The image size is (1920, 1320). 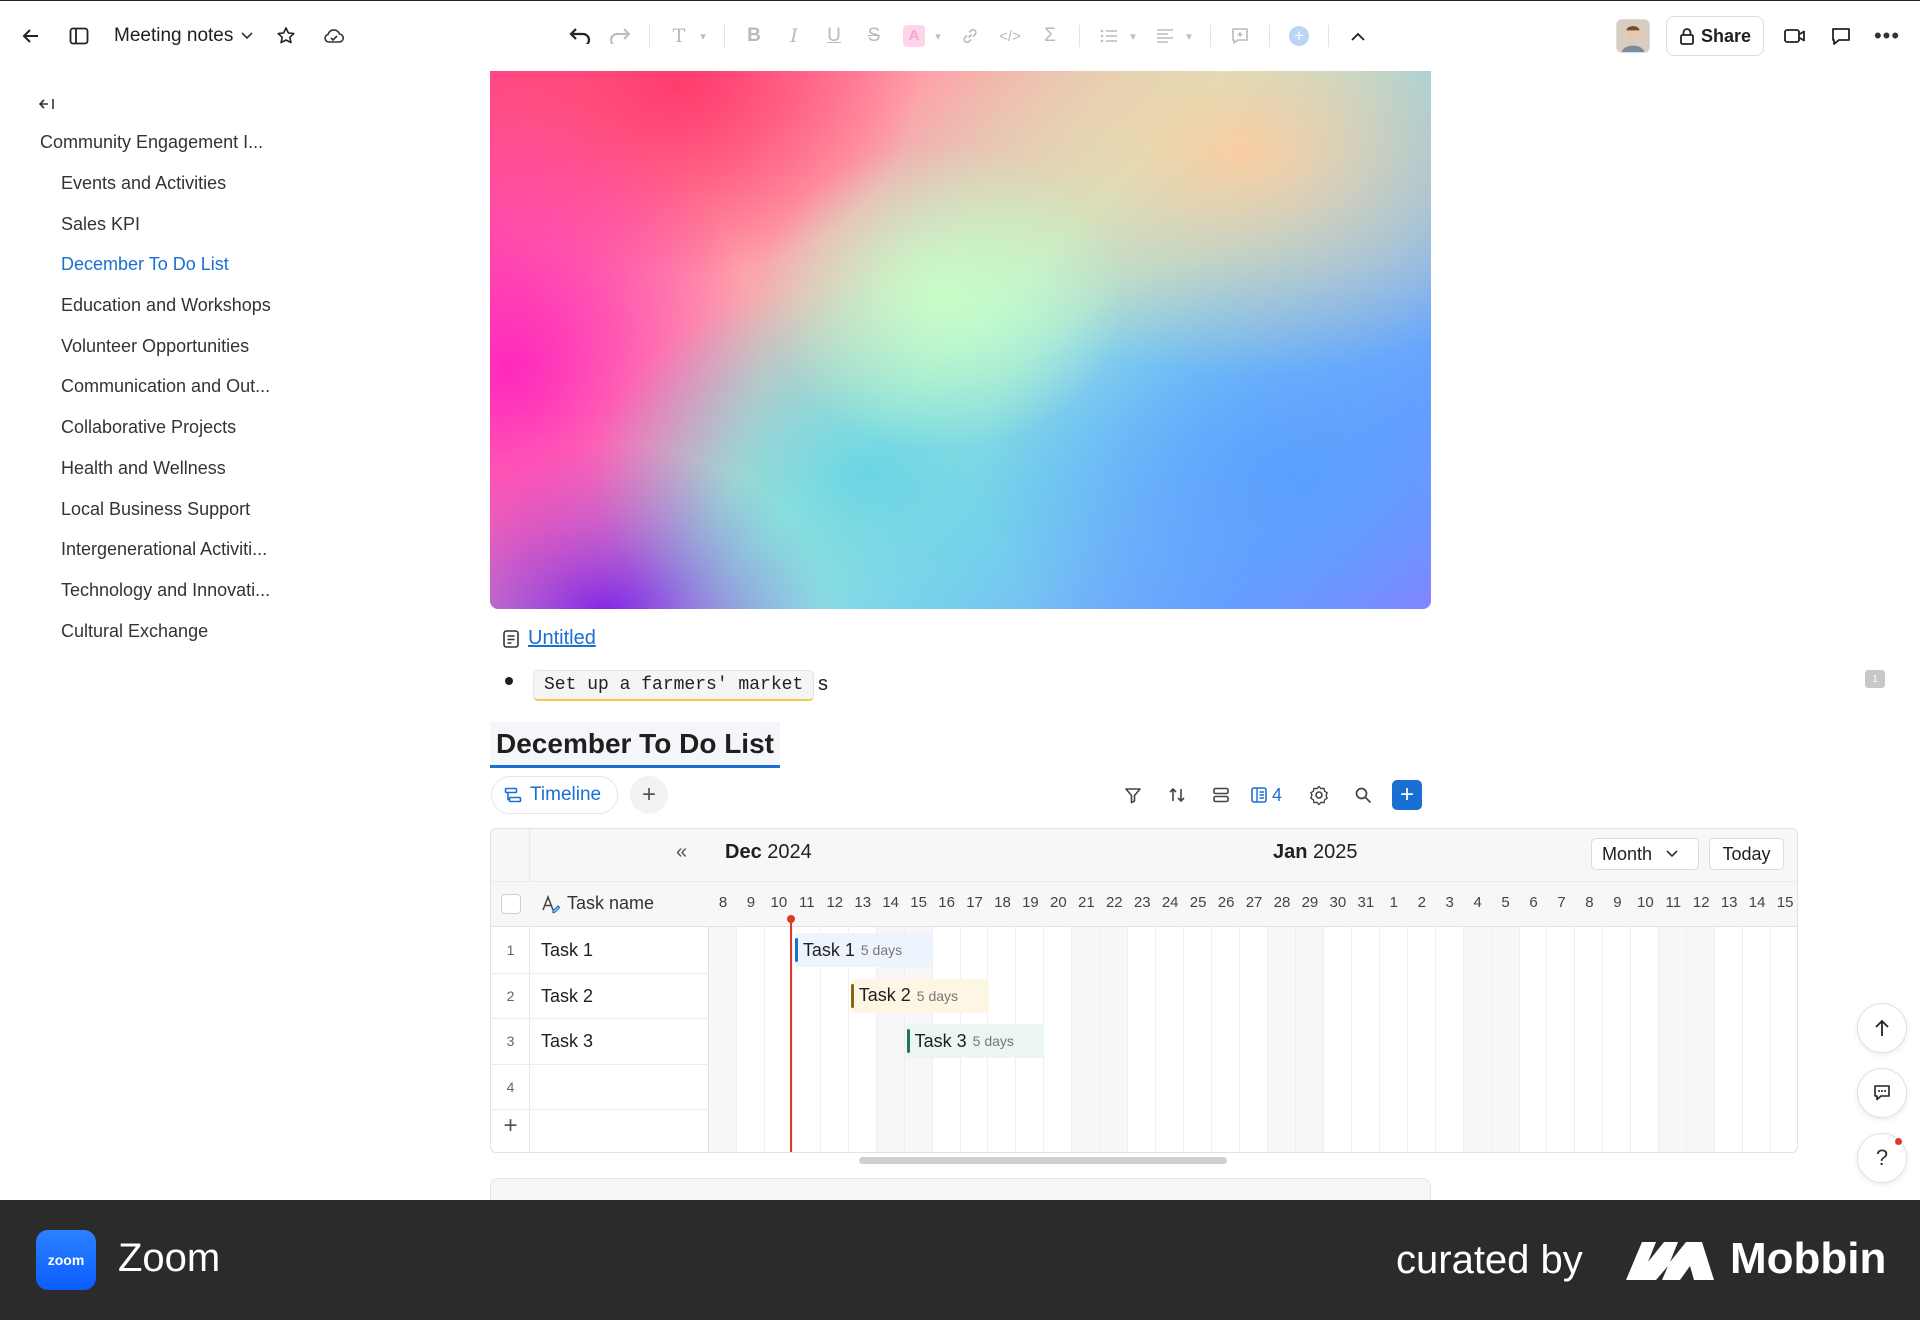 What do you see at coordinates (1133, 795) in the screenshot?
I see `filter-icon` at bounding box center [1133, 795].